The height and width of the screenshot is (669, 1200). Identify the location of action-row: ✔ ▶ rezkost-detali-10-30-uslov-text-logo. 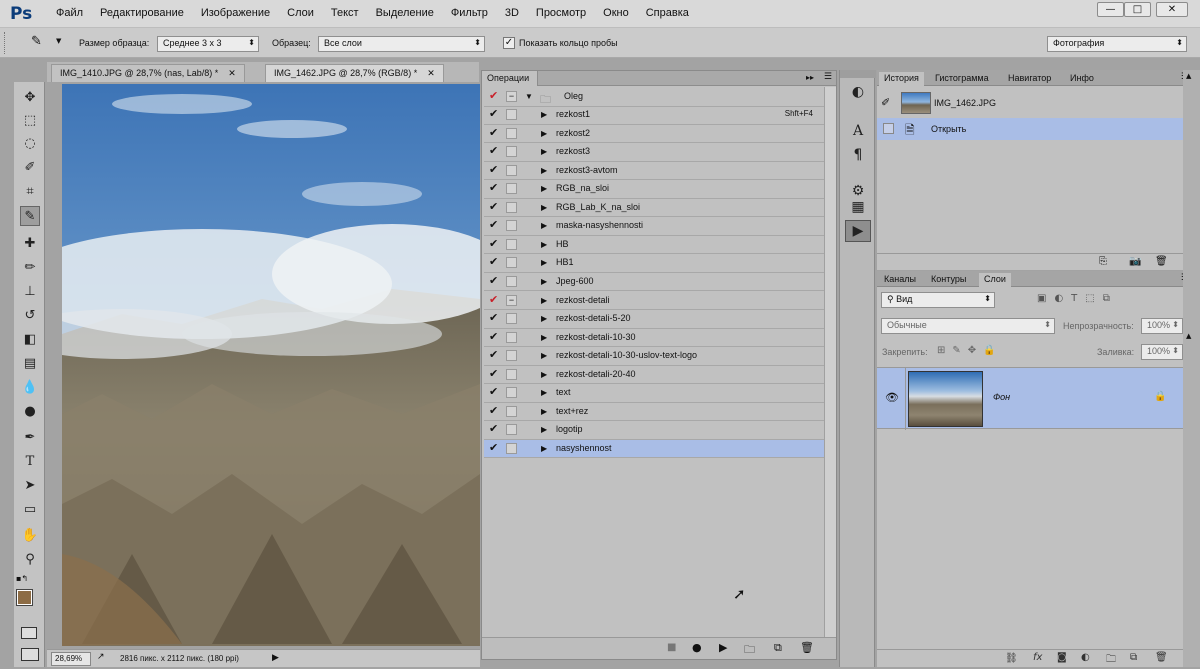
(654, 356).